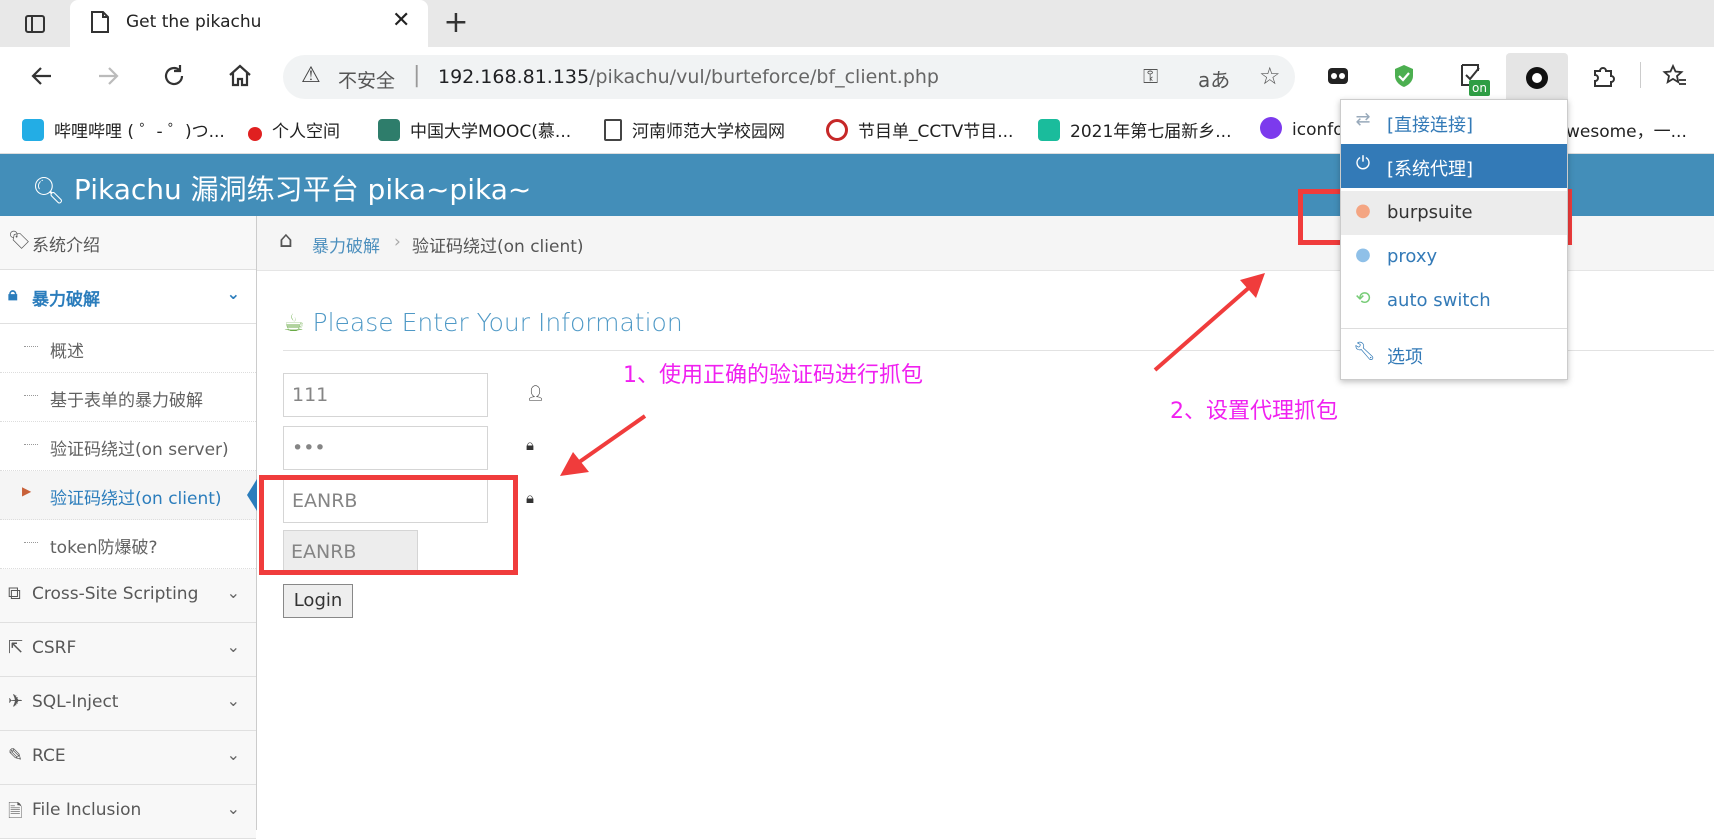  What do you see at coordinates (1439, 300) in the screenshot?
I see `proxy-menu-label: auto switch` at bounding box center [1439, 300].